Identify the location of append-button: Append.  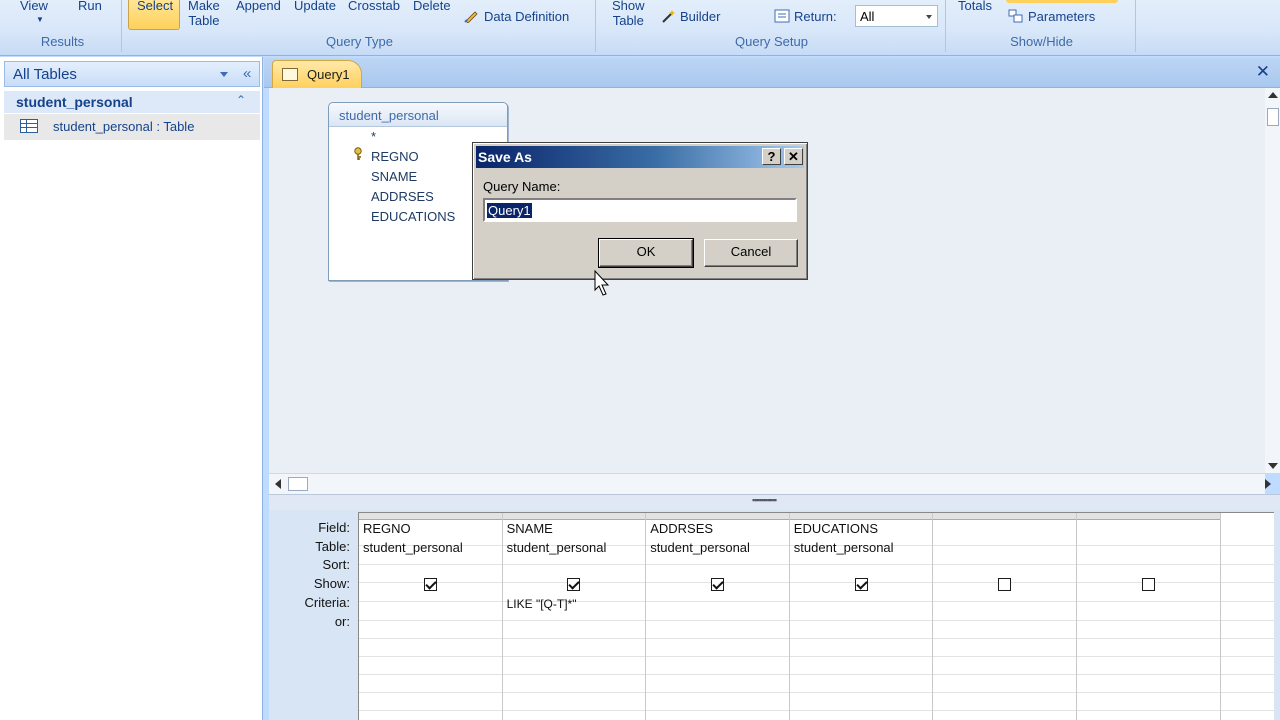
(258, 6).